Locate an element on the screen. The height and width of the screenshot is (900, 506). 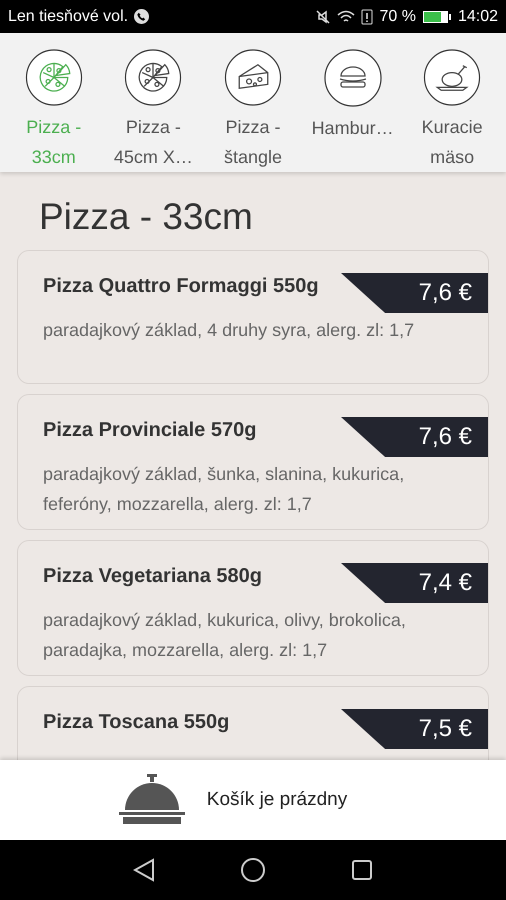
carrier-text: Len tiesňové vol. is located at coordinates (68, 17).